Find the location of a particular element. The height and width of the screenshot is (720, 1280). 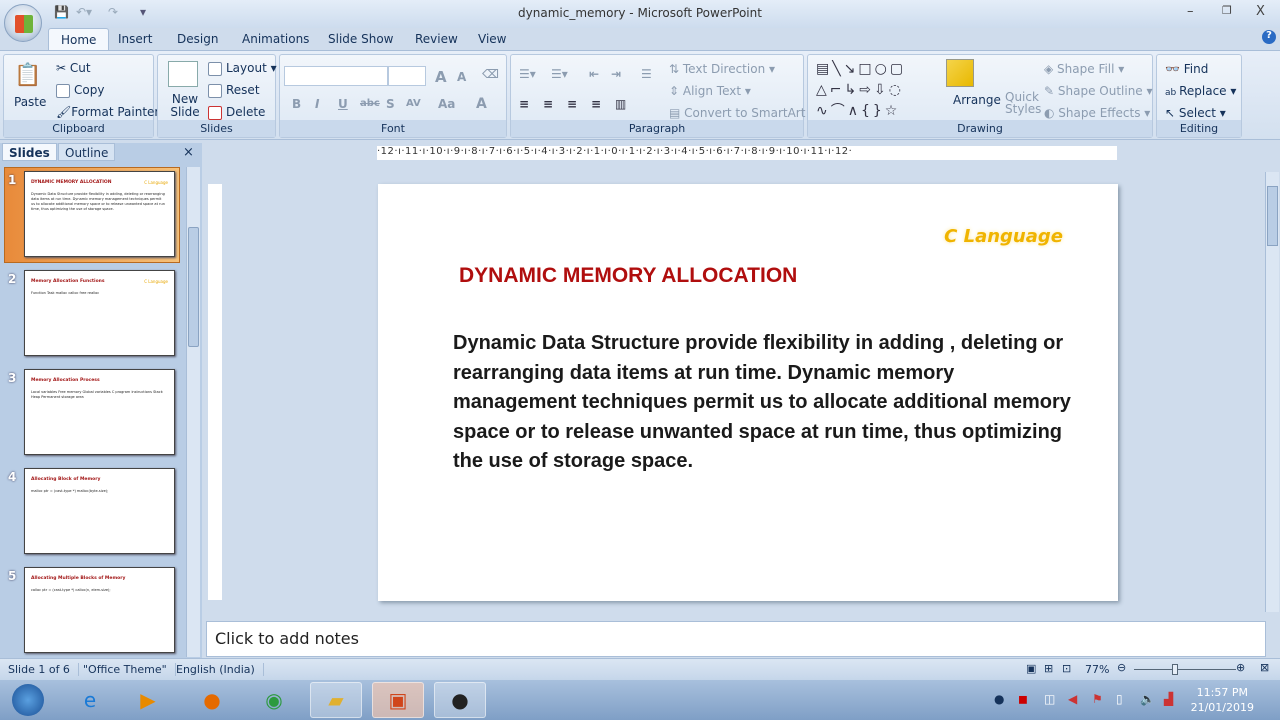

tab-outline: Outline is located at coordinates (87, 152).